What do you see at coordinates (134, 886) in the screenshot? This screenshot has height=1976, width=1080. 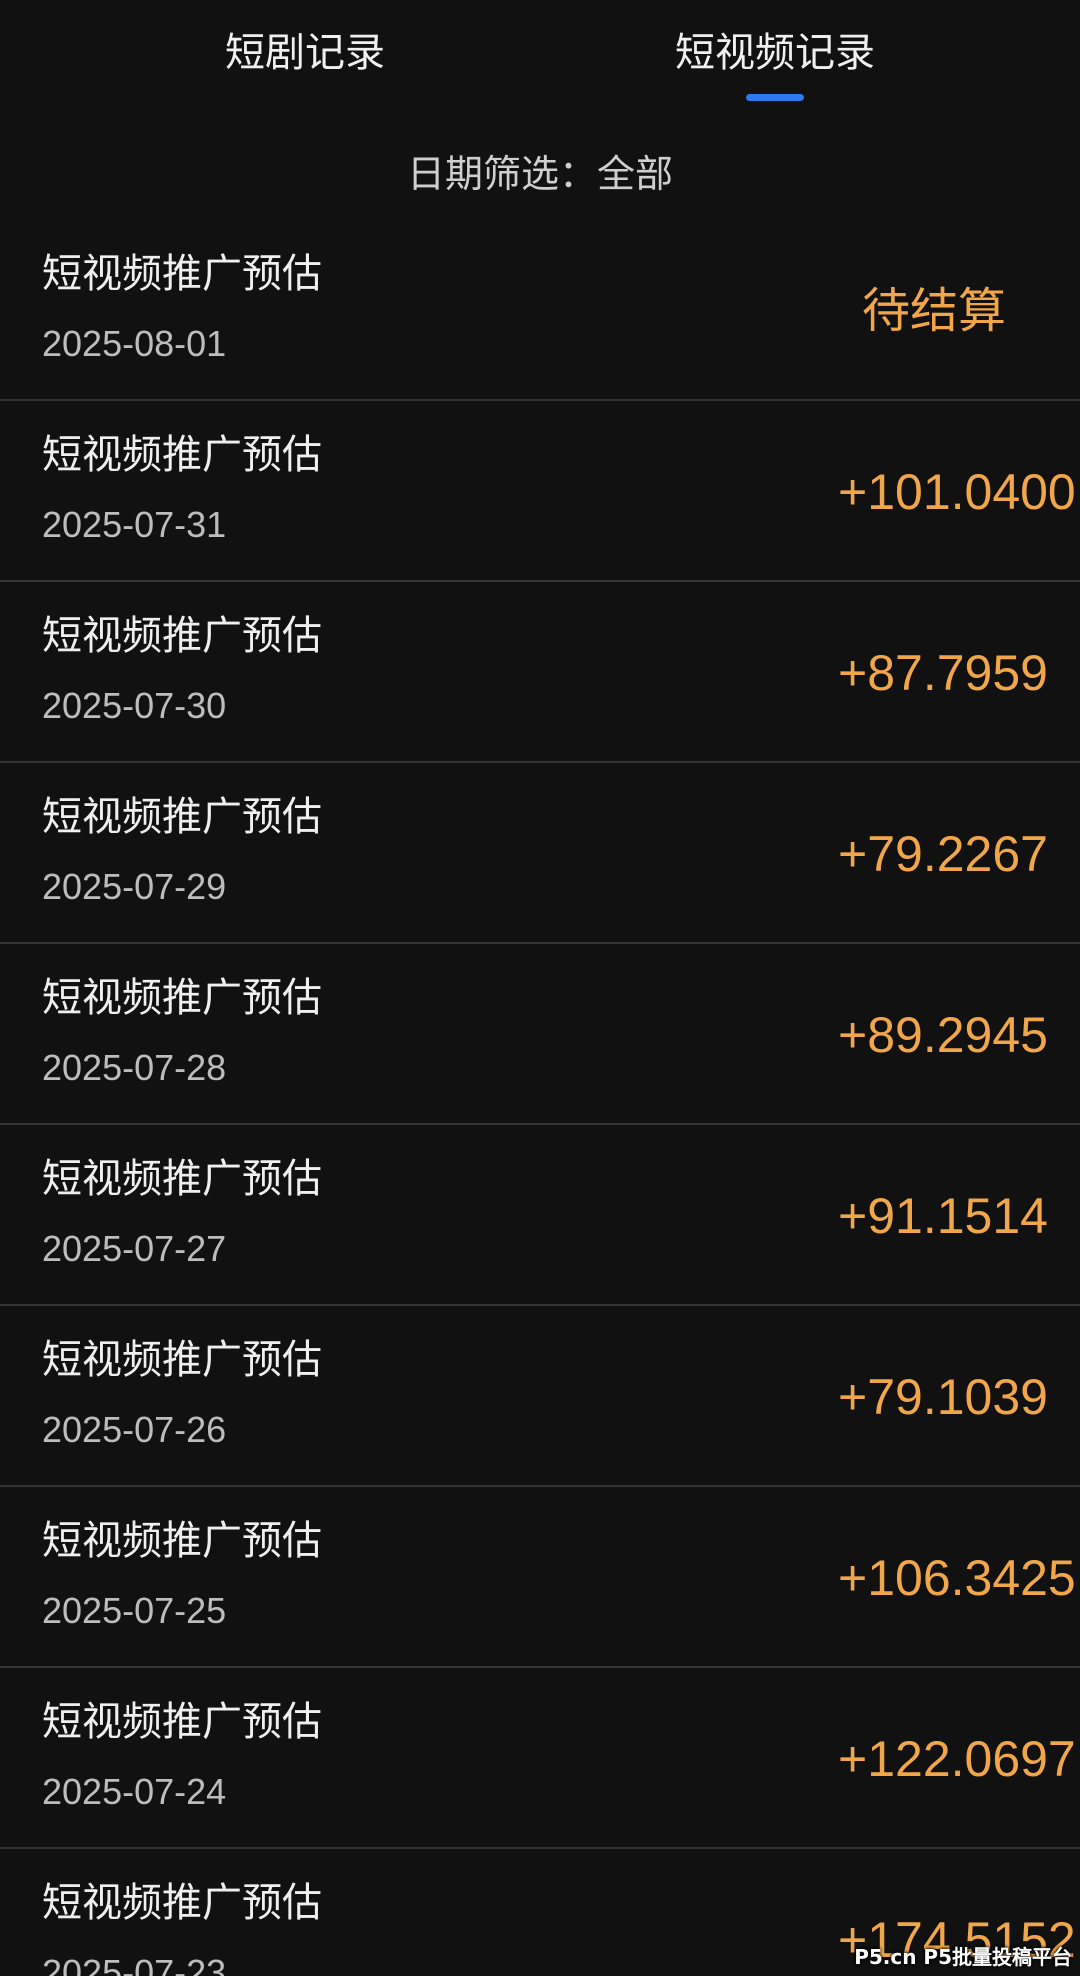 I see `record-date: 2025-07-29` at bounding box center [134, 886].